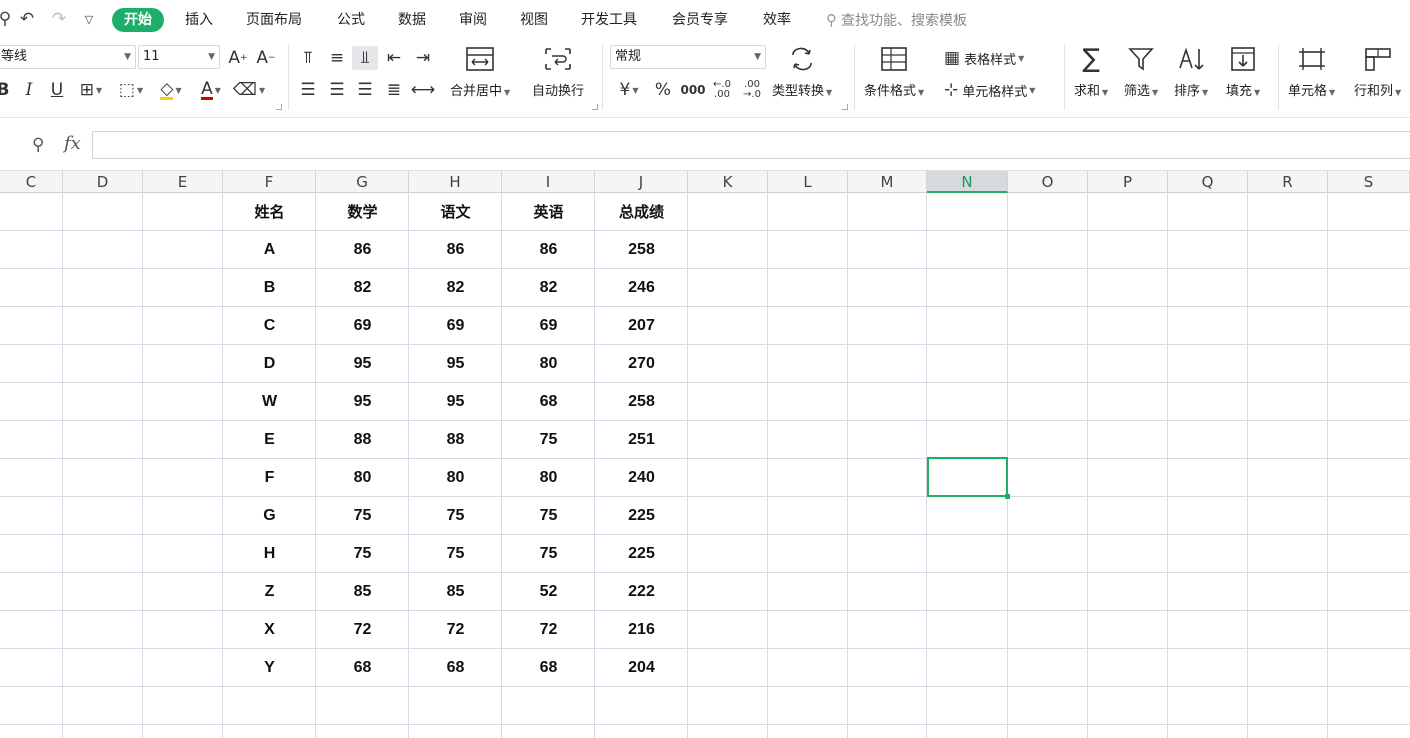 This screenshot has height=738, width=1410. What do you see at coordinates (1128, 182) in the screenshot?
I see `column-header-p: P` at bounding box center [1128, 182].